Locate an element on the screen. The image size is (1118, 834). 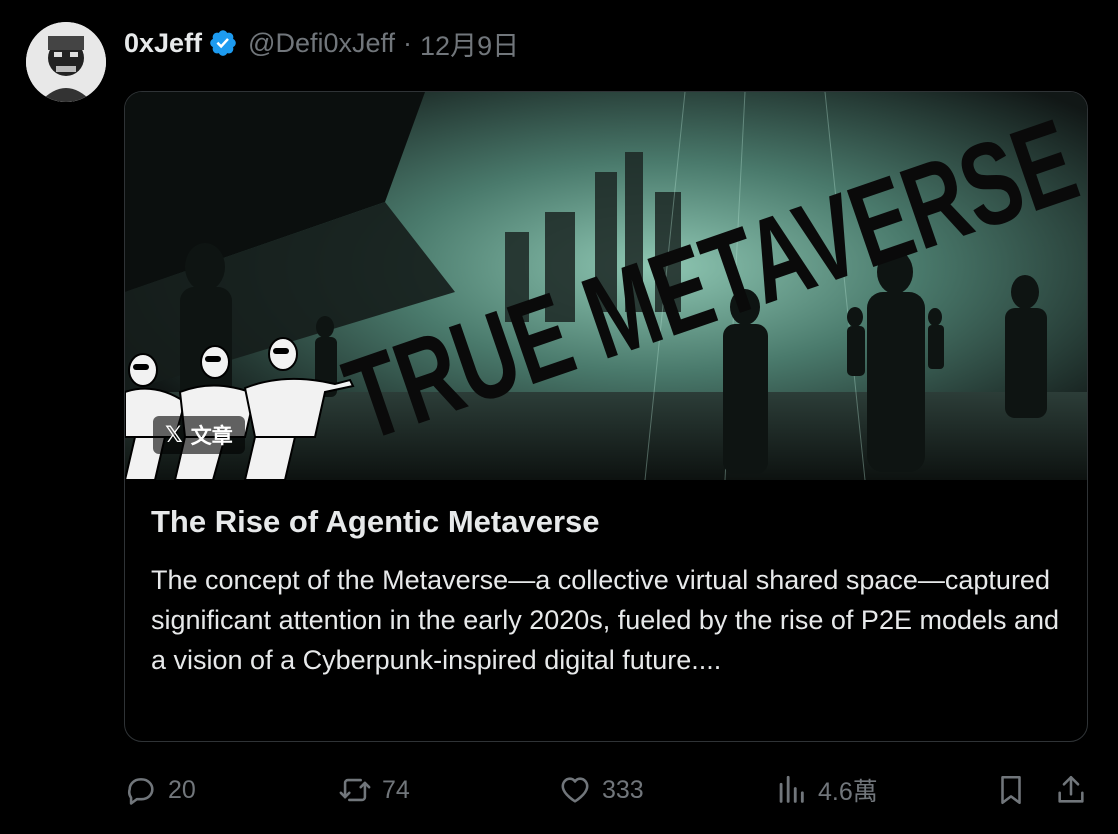
repost-icon is located at coordinates (355, 790).